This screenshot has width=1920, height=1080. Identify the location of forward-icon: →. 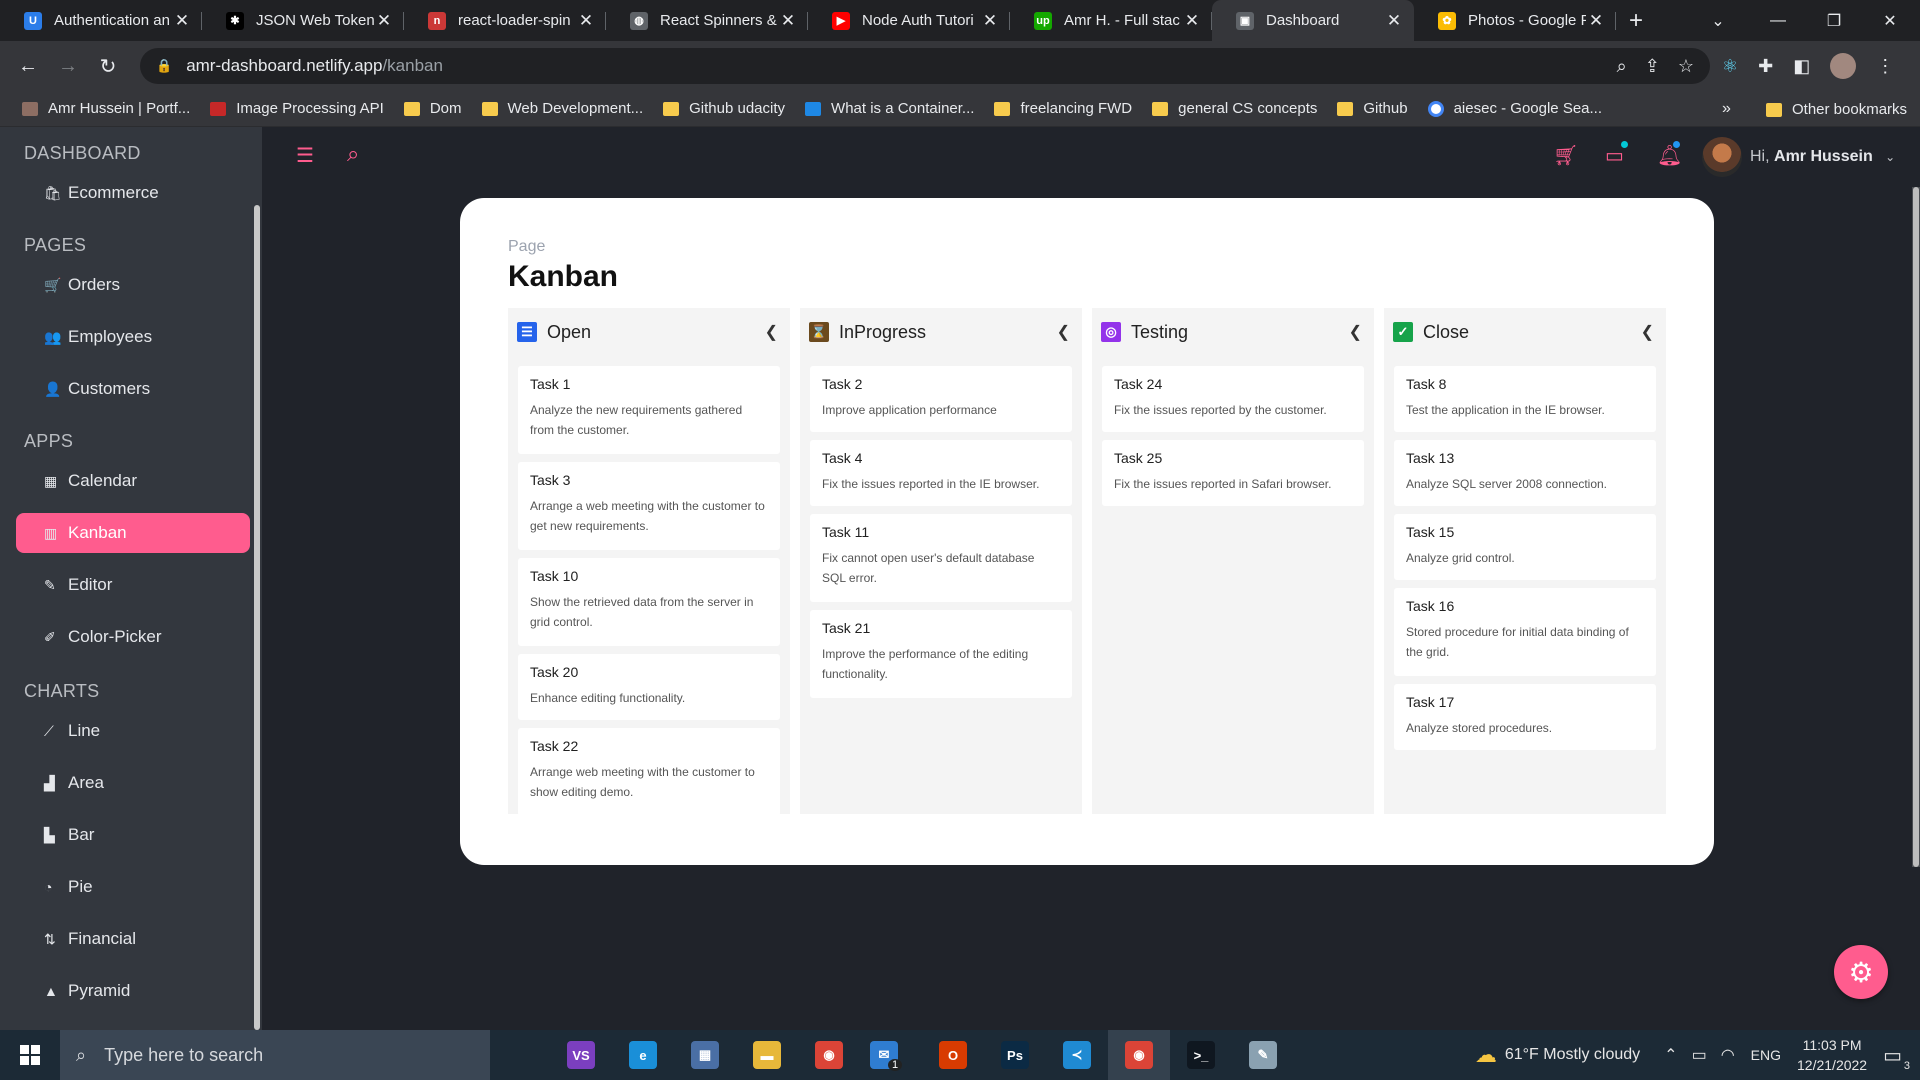
(68, 66).